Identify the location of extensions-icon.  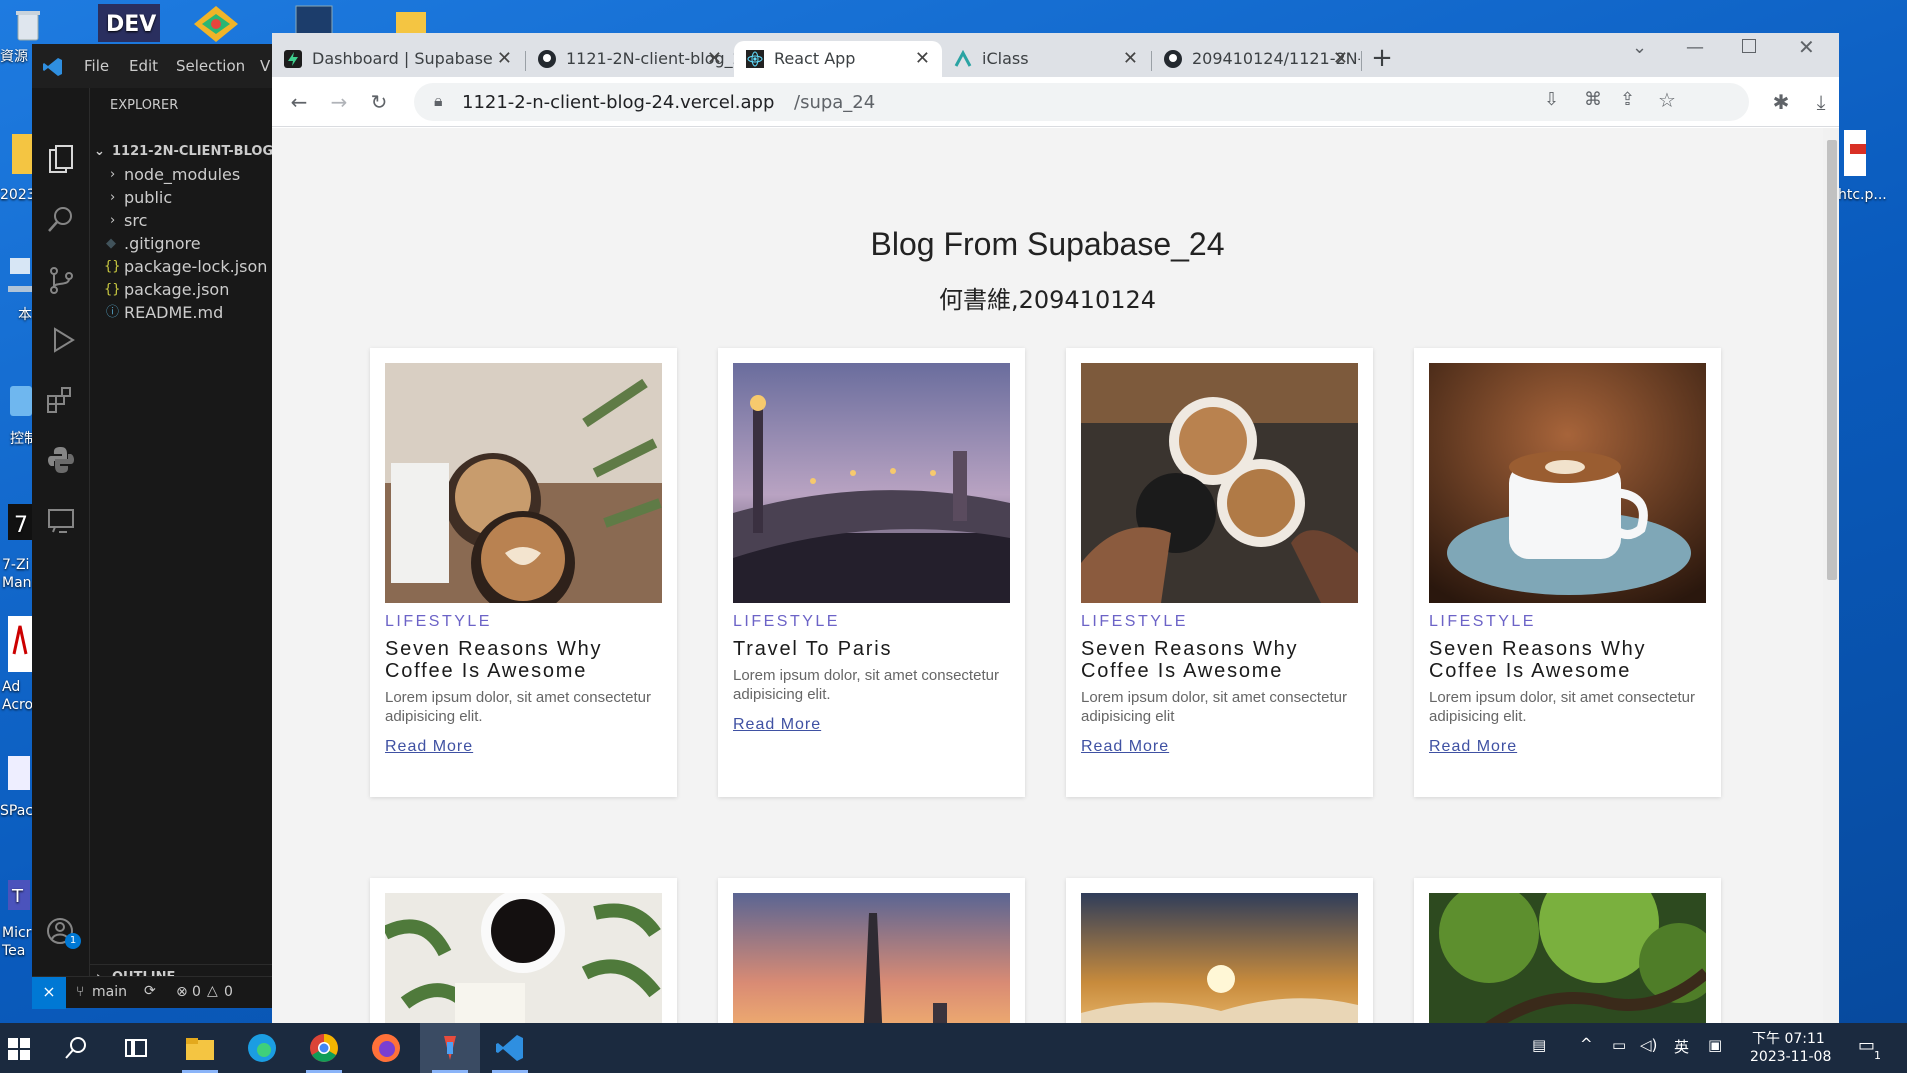
(61, 400).